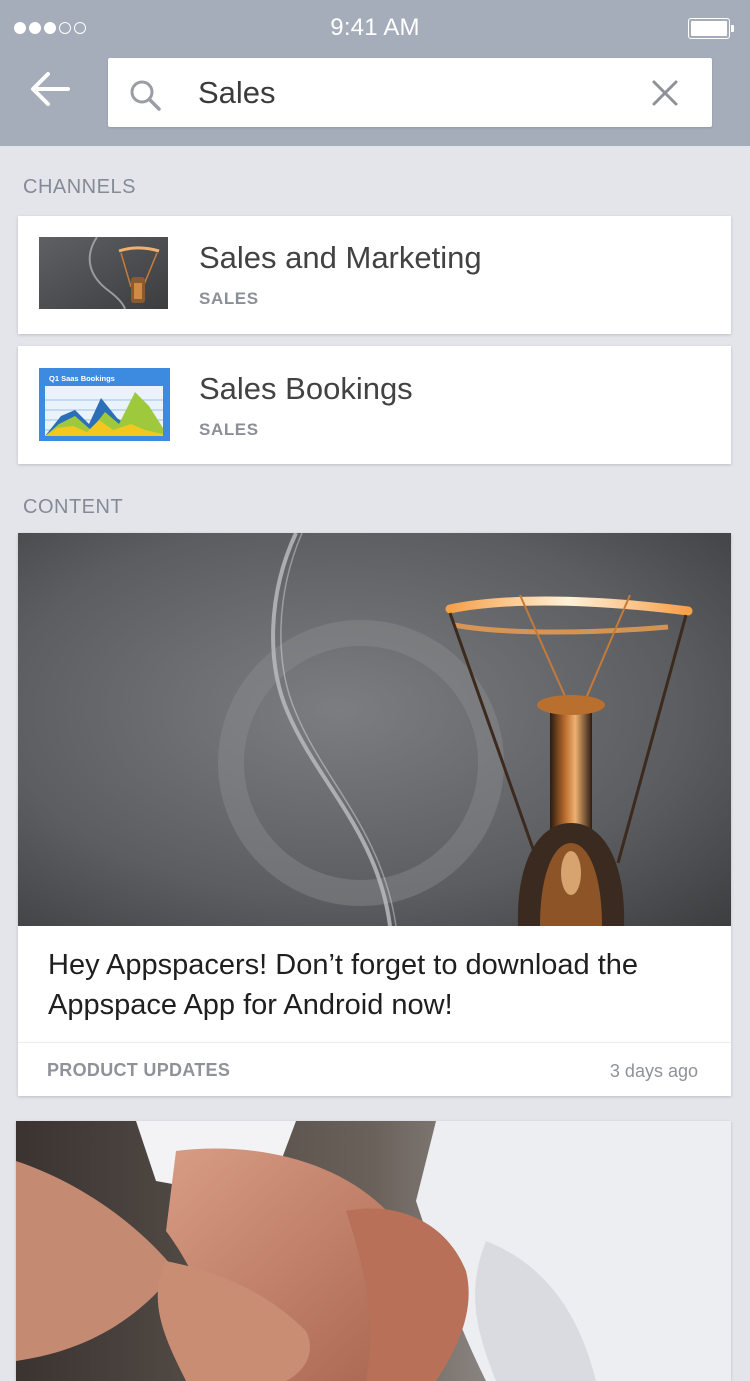 Image resolution: width=750 pixels, height=1381 pixels. I want to click on back-button, so click(50, 90).